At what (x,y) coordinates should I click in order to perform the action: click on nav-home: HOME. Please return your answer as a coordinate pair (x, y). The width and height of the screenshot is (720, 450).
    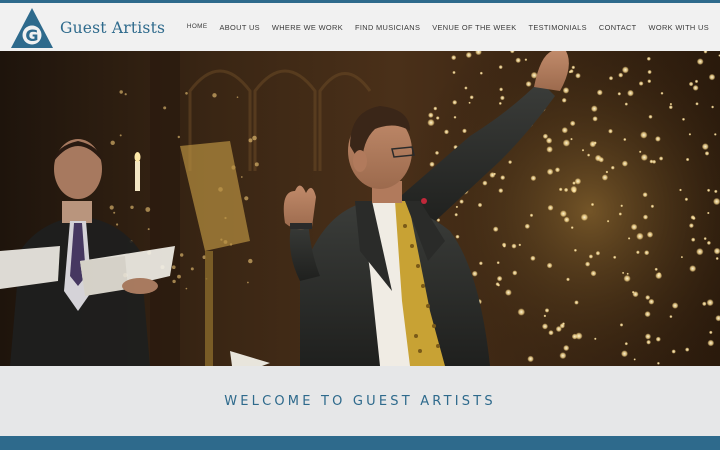
    Looking at the image, I should click on (197, 27).